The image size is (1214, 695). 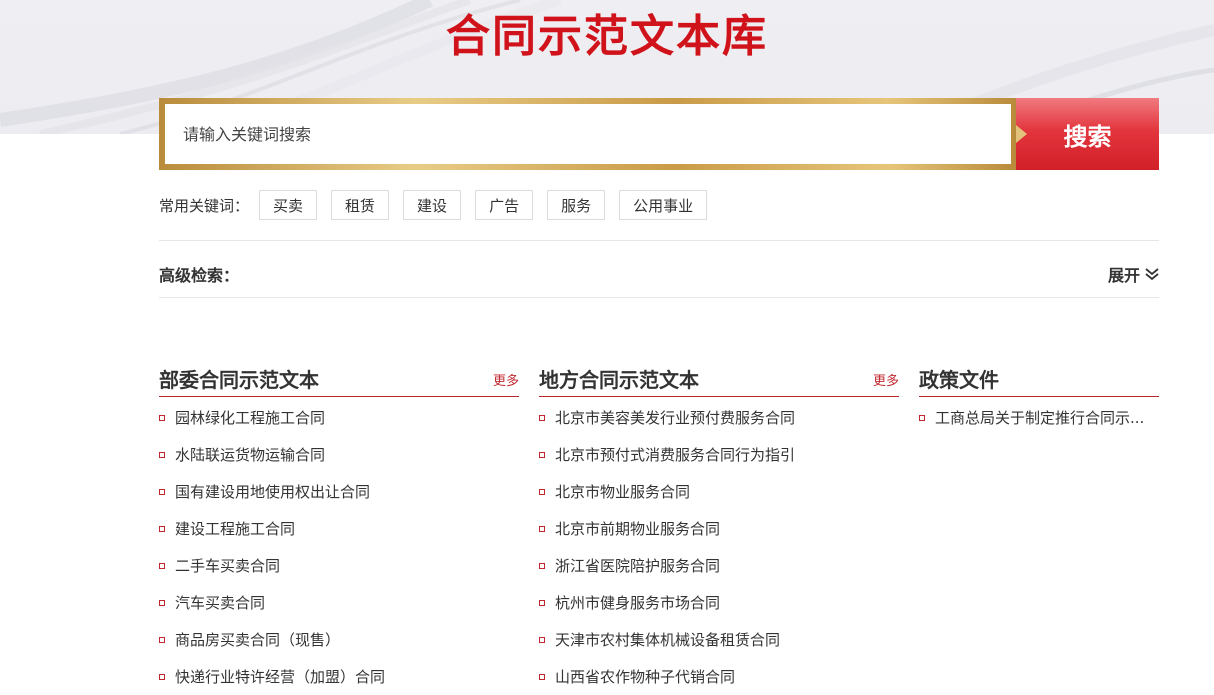 I want to click on list-item: 商品房买卖合同（现售）, so click(x=339, y=639).